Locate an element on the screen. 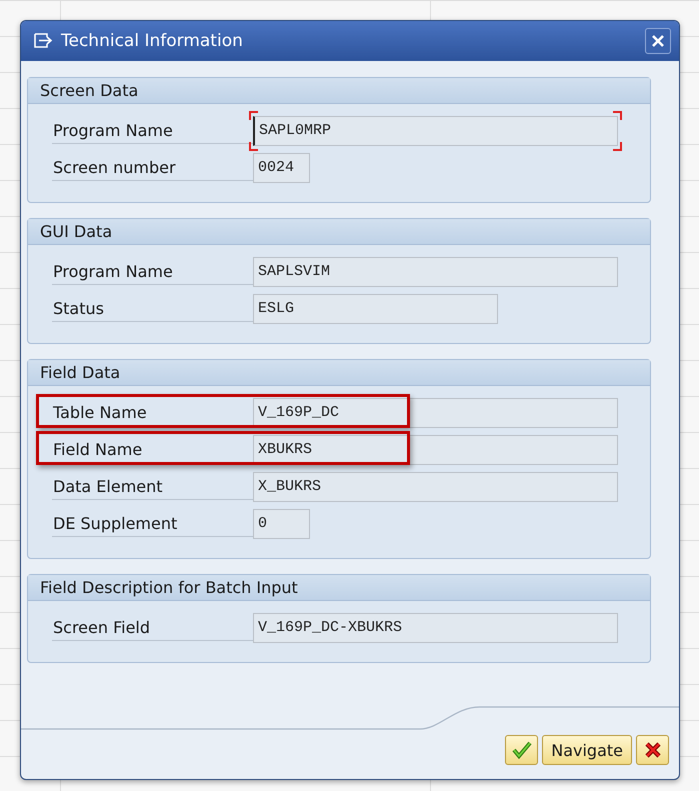 The image size is (699, 791). checkmark-icon is located at coordinates (521, 750).